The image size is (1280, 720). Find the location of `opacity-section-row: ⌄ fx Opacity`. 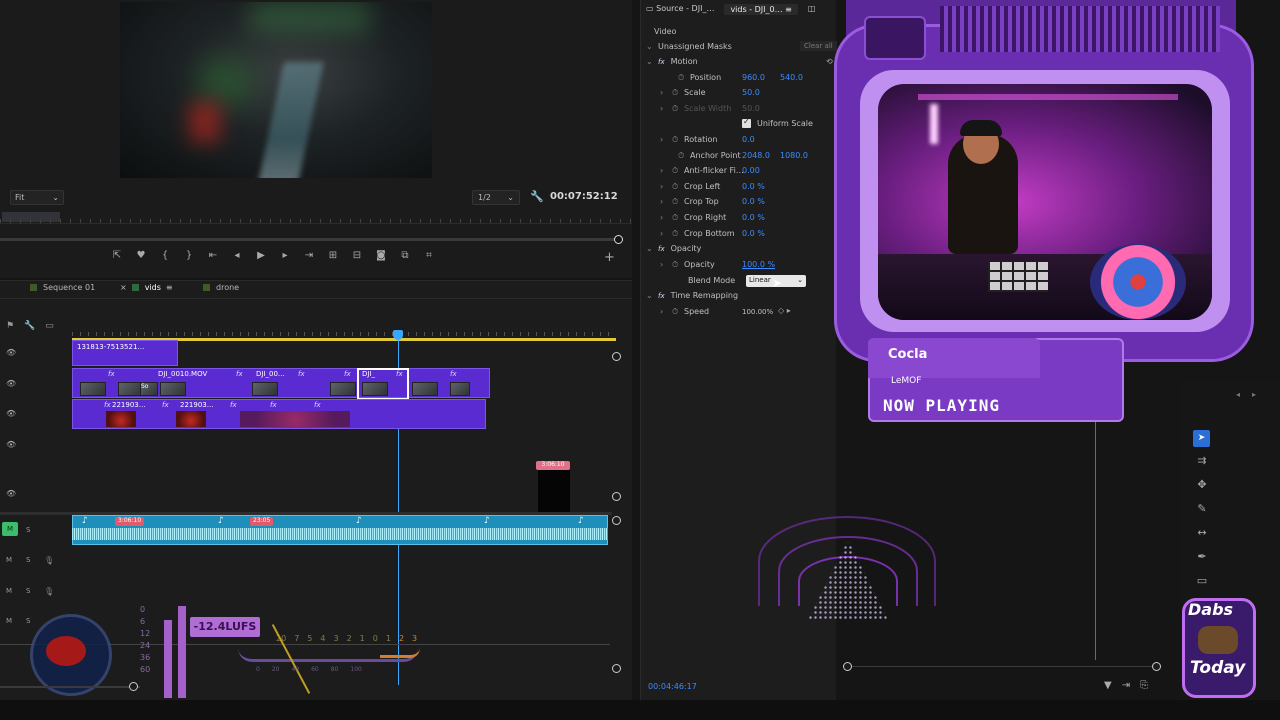

opacity-section-row: ⌄ fx Opacity is located at coordinates (673, 248).